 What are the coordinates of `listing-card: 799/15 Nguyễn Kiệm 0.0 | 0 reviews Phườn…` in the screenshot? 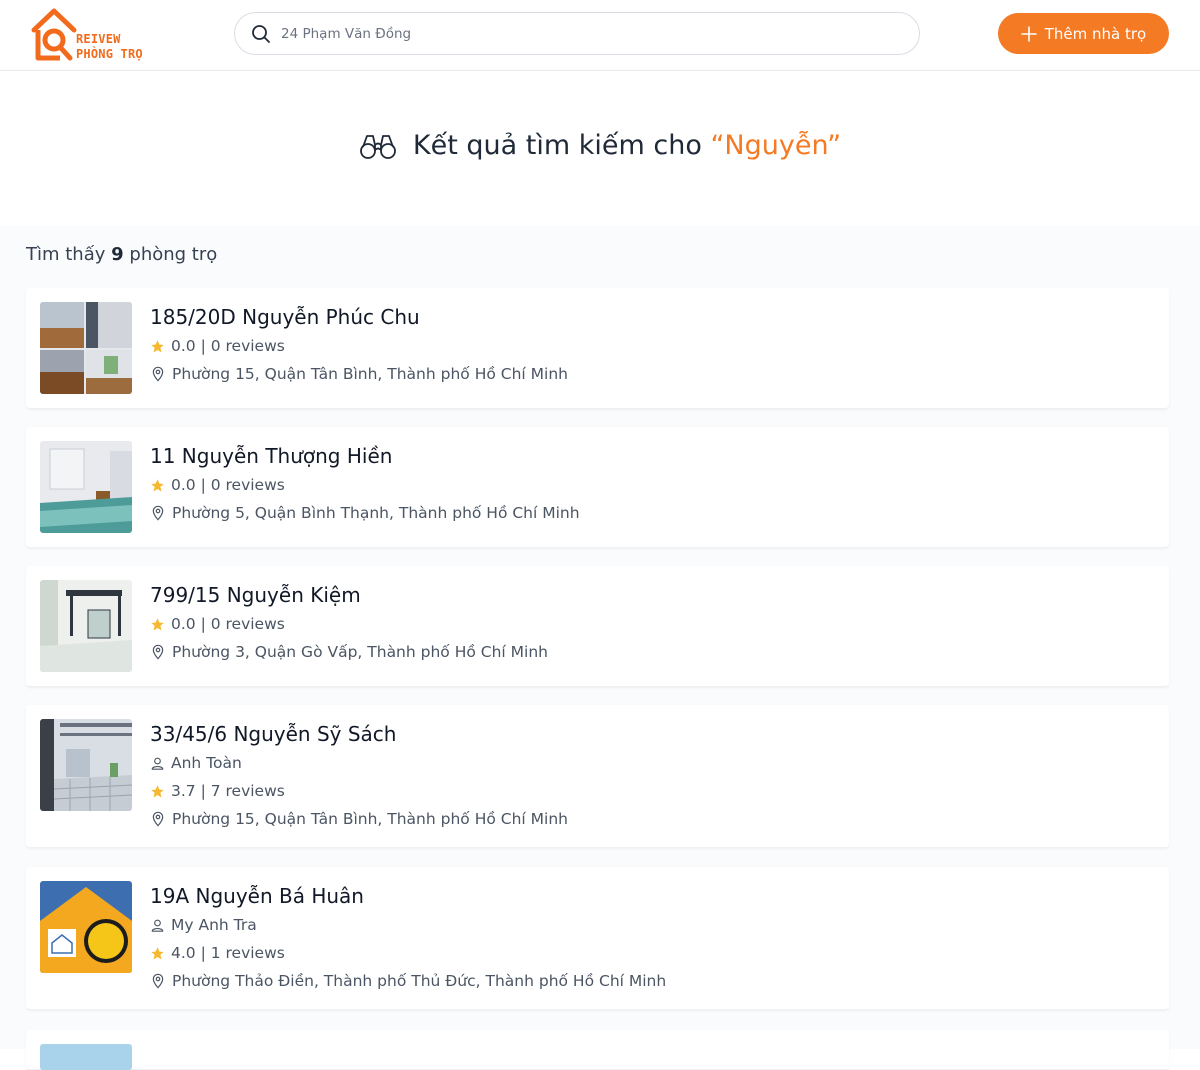 It's located at (597, 626).